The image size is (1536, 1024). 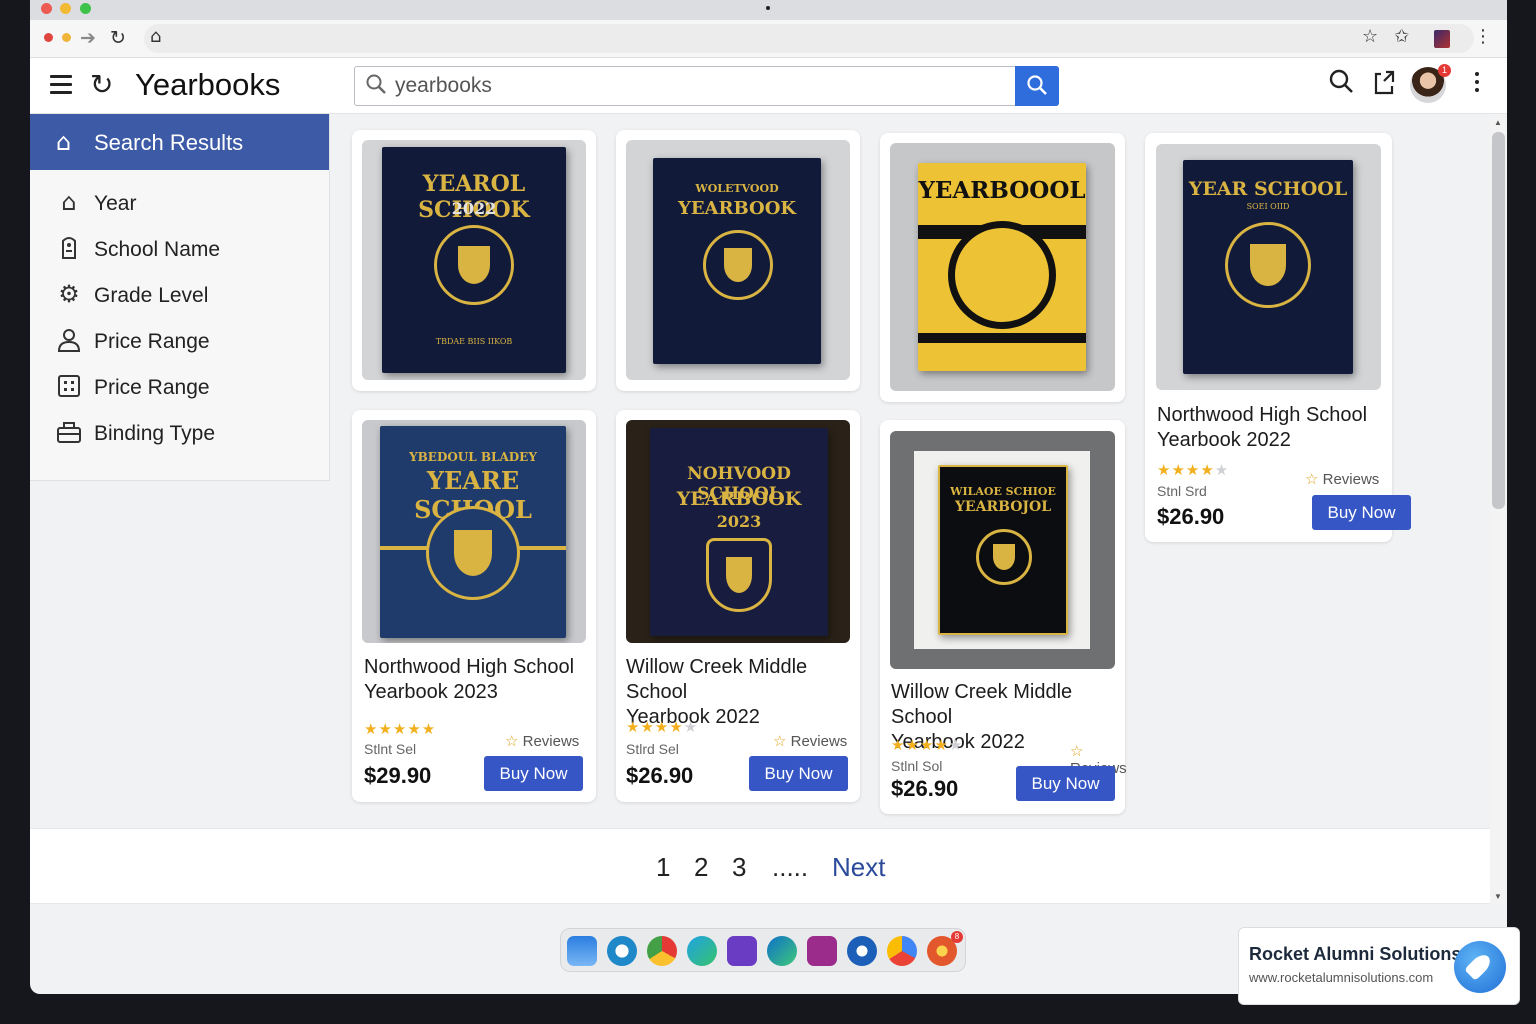 I want to click on dock-notification-badge: 8, so click(x=957, y=937).